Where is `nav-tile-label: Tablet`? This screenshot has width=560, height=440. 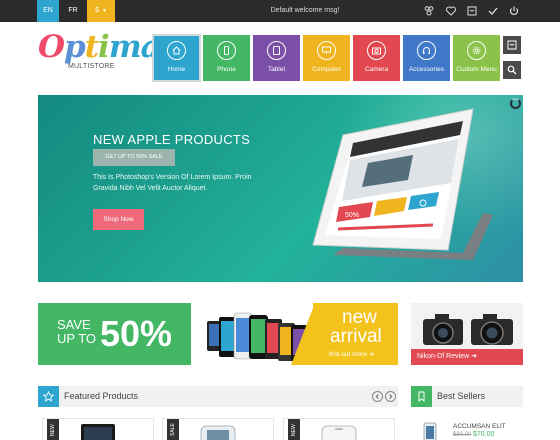
nav-tile-label: Tablet is located at coordinates (276, 69).